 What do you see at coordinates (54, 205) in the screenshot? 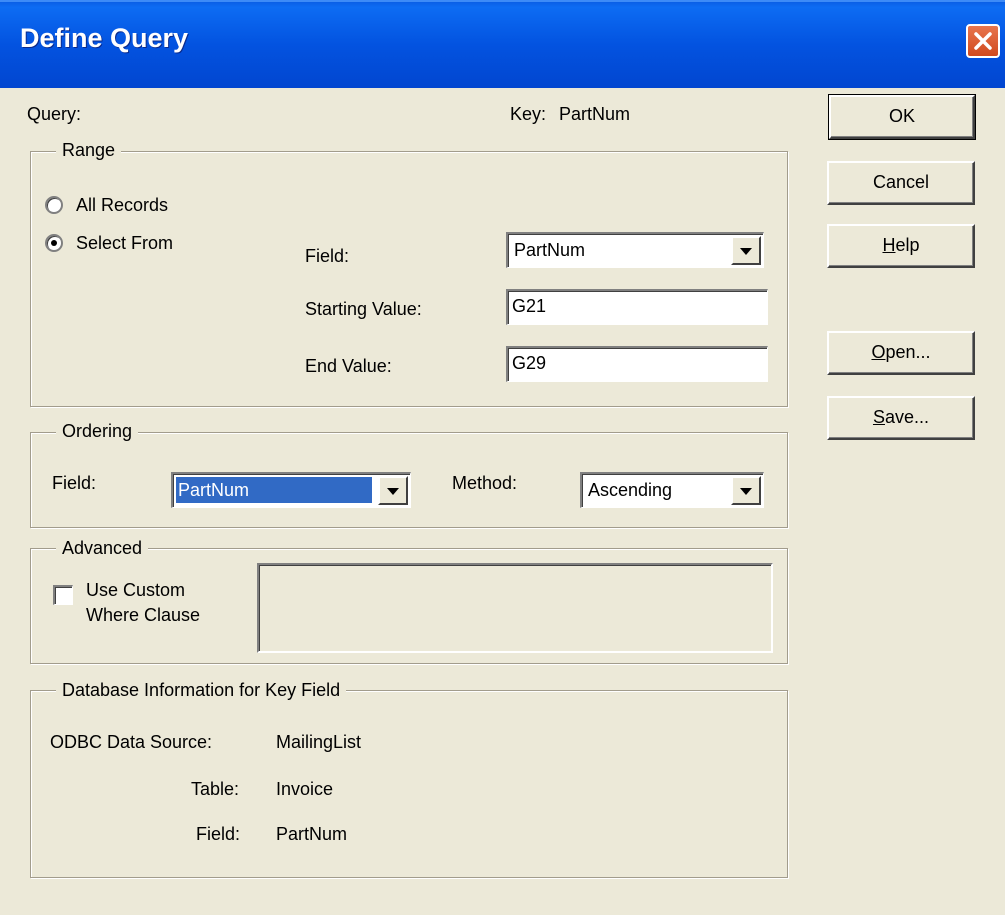
I see `all-records-radio` at bounding box center [54, 205].